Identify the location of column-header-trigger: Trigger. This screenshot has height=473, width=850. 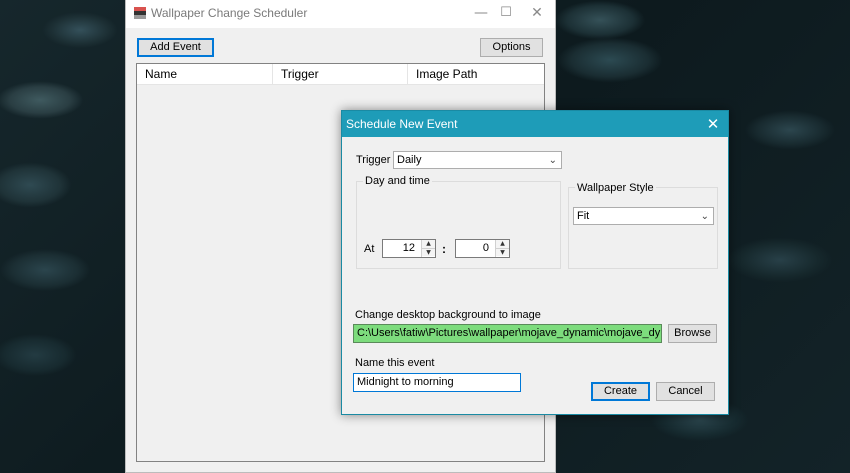
(340, 74).